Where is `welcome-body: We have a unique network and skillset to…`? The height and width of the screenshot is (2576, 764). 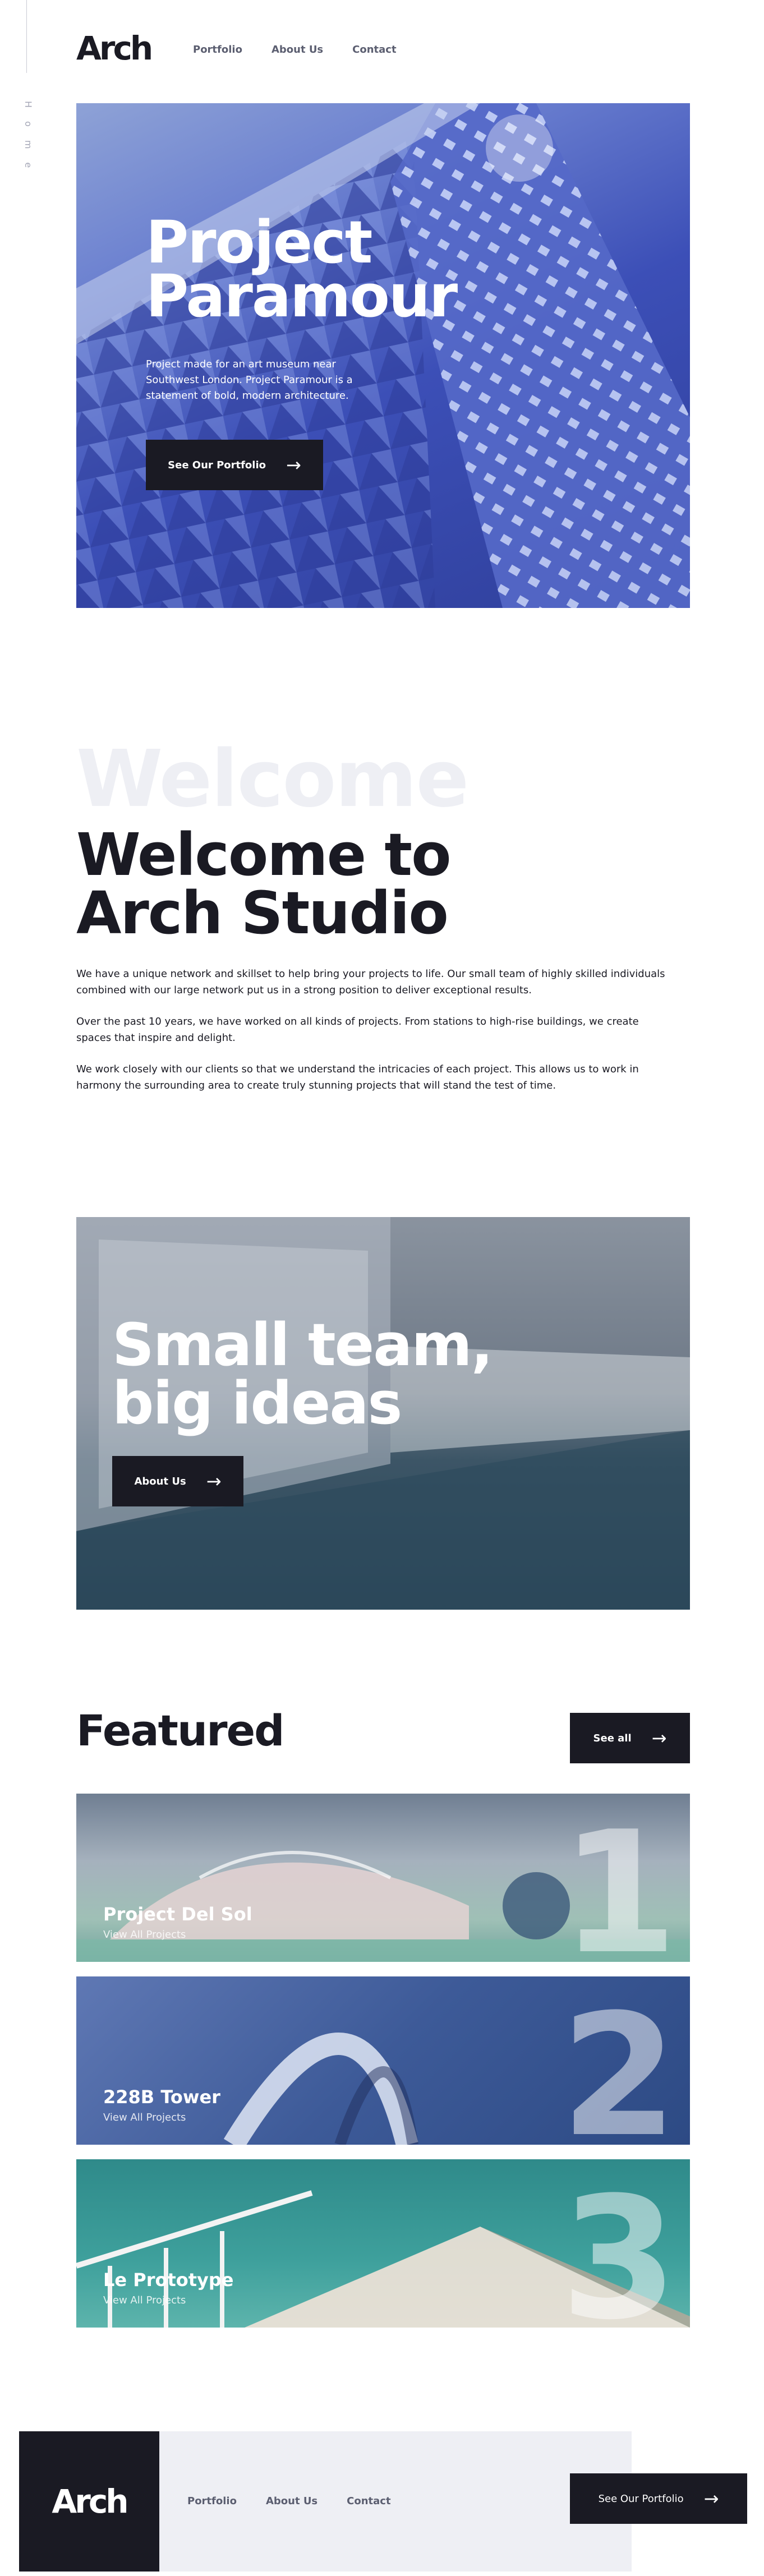 welcome-body: We have a unique network and skillset to… is located at coordinates (373, 1037).